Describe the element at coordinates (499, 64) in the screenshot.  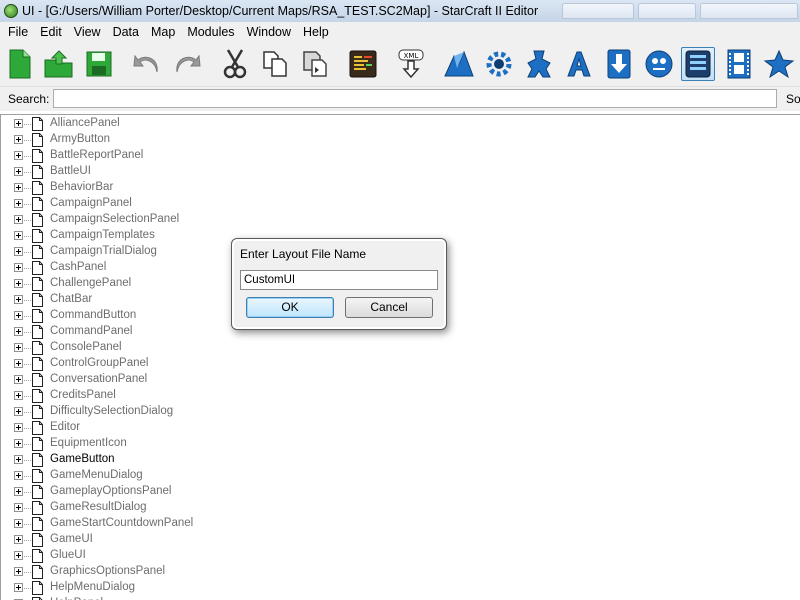
I see `trigger-editor-button` at that location.